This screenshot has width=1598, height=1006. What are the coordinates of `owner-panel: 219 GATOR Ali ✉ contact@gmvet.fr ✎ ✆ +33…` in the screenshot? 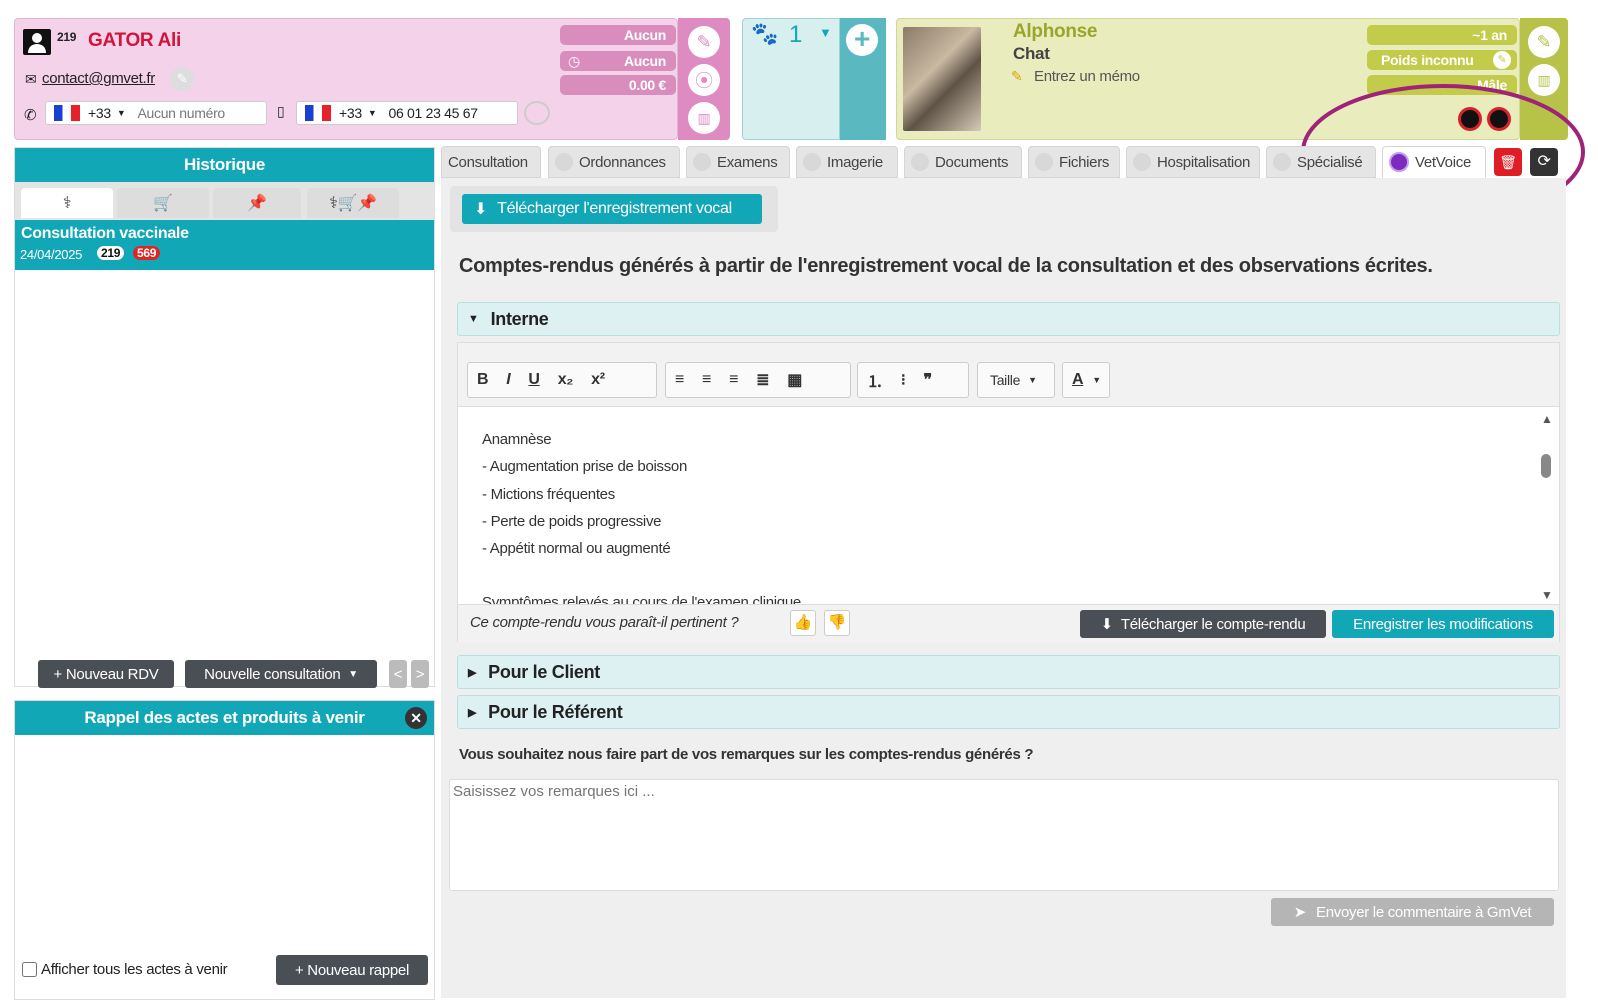 It's located at (346, 79).